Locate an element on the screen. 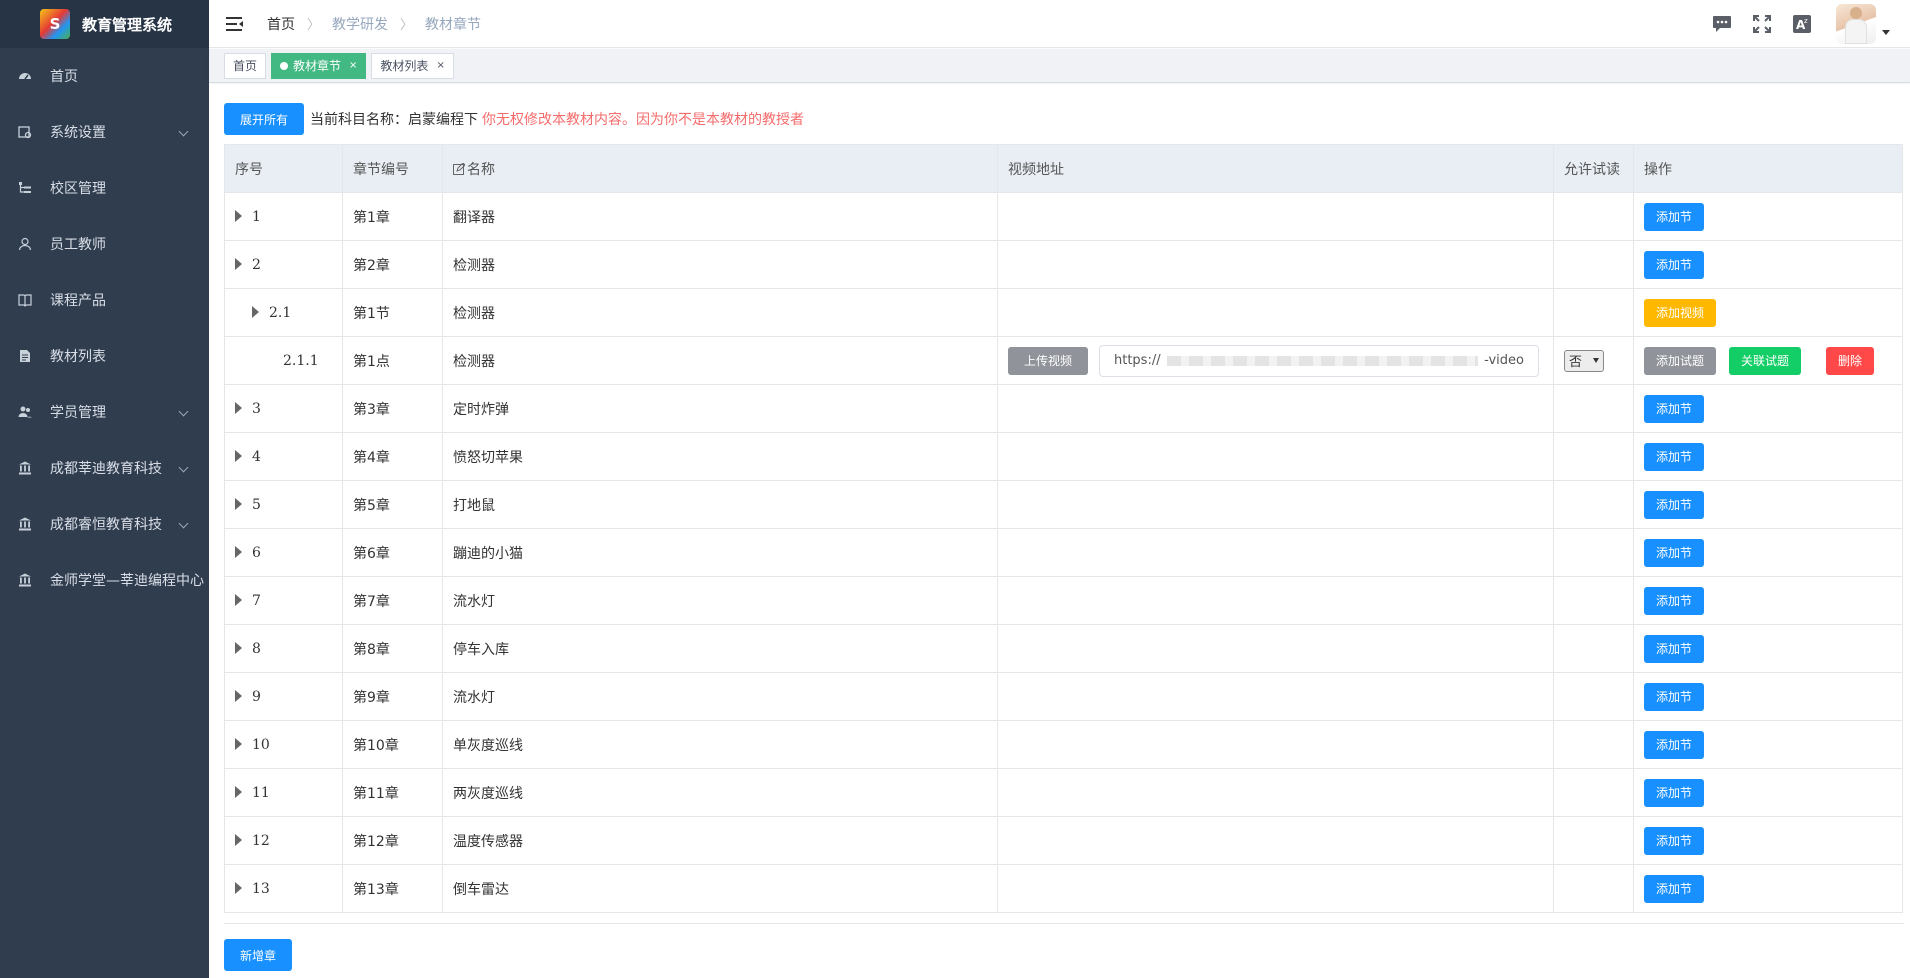 The image size is (1910, 978). sidebar-item-2: 校区管理 is located at coordinates (104, 188).